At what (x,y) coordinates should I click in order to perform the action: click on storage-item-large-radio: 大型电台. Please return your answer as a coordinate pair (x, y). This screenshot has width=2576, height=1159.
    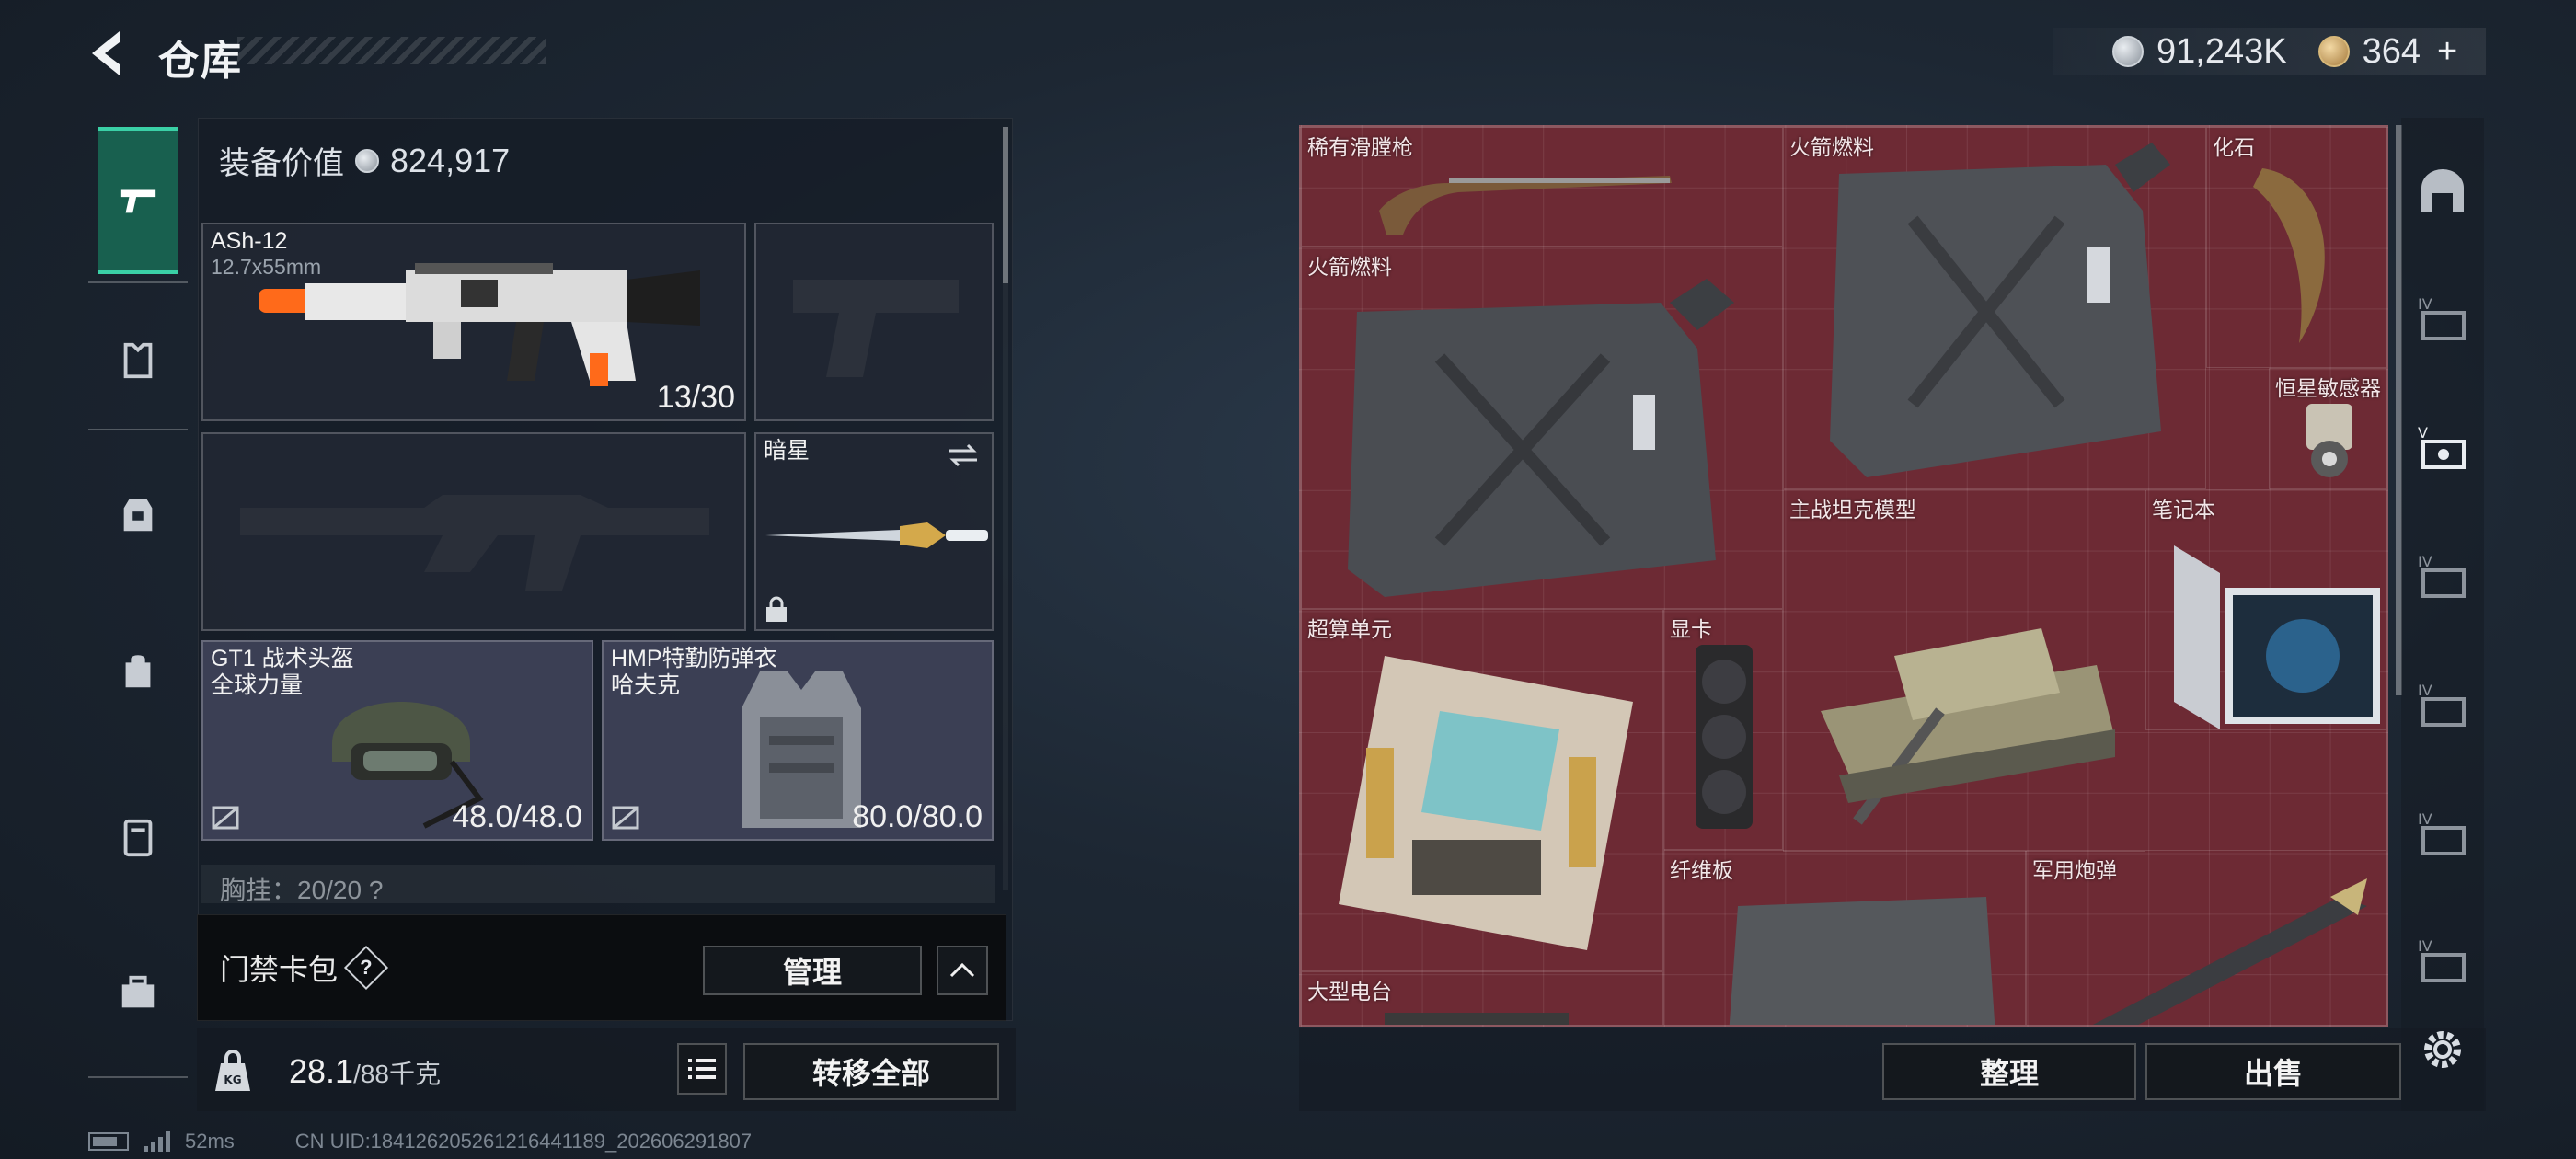
    Looking at the image, I should click on (1482, 998).